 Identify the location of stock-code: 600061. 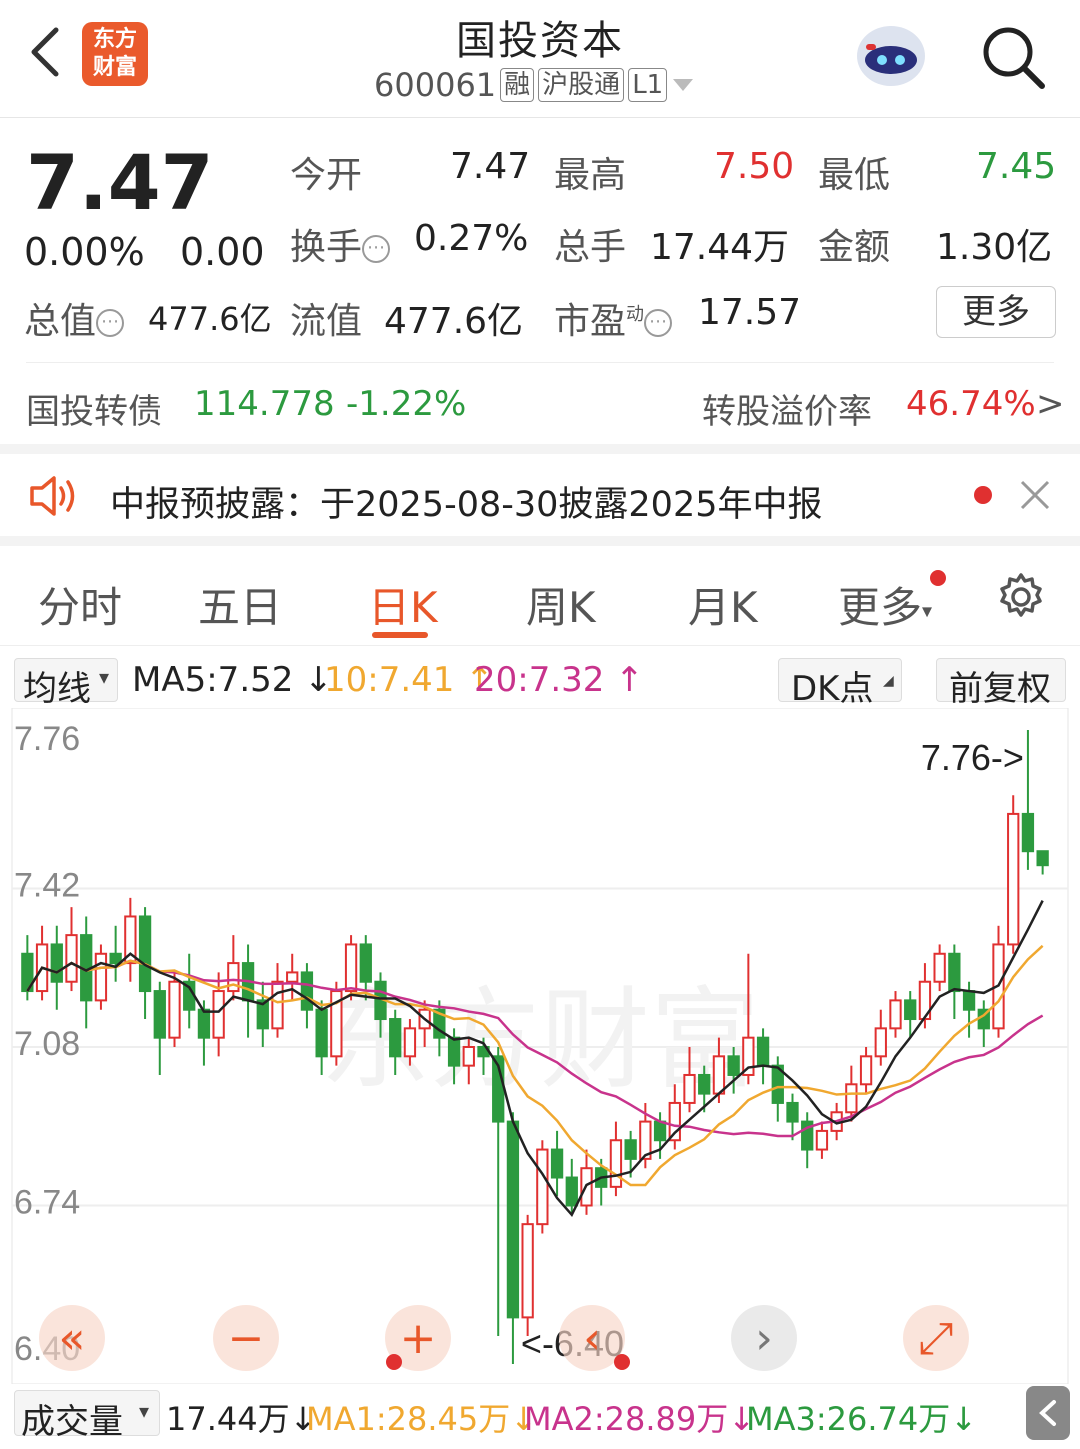
(435, 85).